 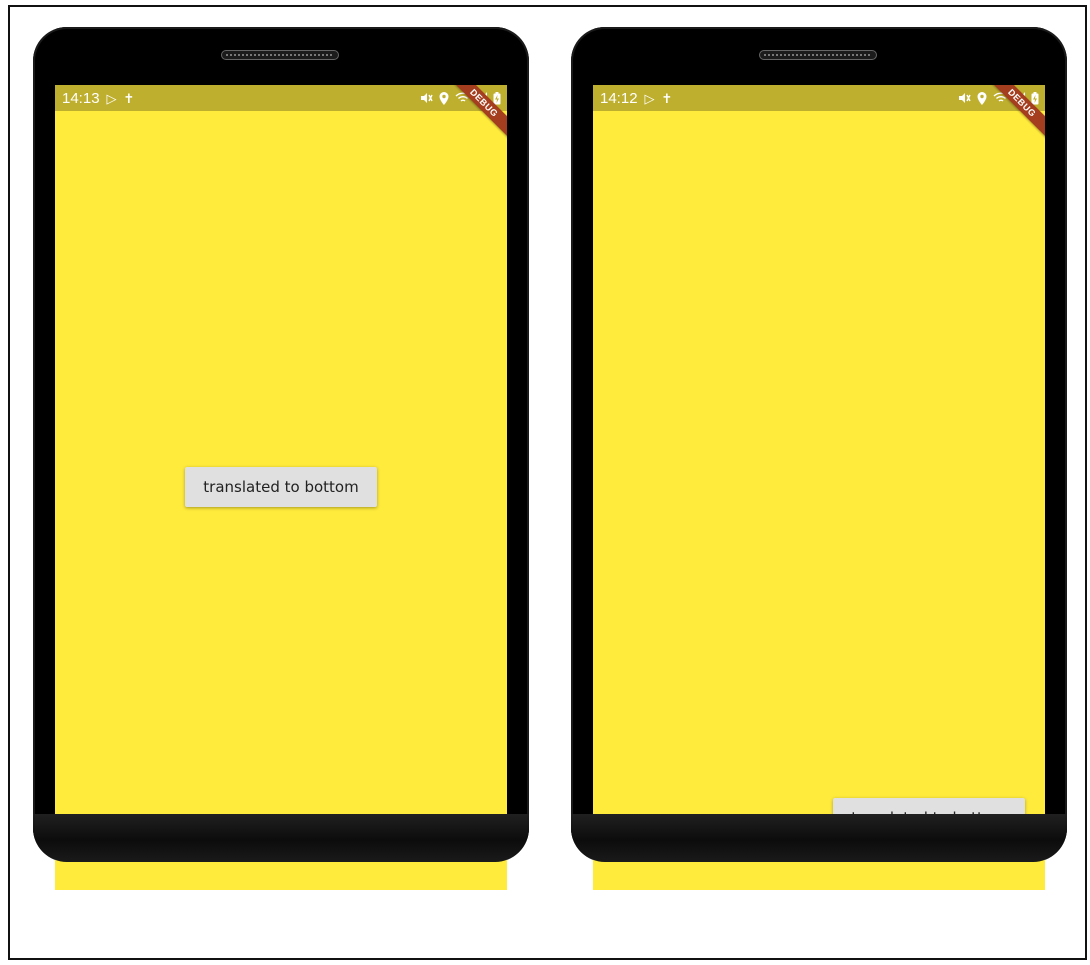 What do you see at coordinates (819, 98) in the screenshot?
I see `status-bar: 14:12 ▷ ✝` at bounding box center [819, 98].